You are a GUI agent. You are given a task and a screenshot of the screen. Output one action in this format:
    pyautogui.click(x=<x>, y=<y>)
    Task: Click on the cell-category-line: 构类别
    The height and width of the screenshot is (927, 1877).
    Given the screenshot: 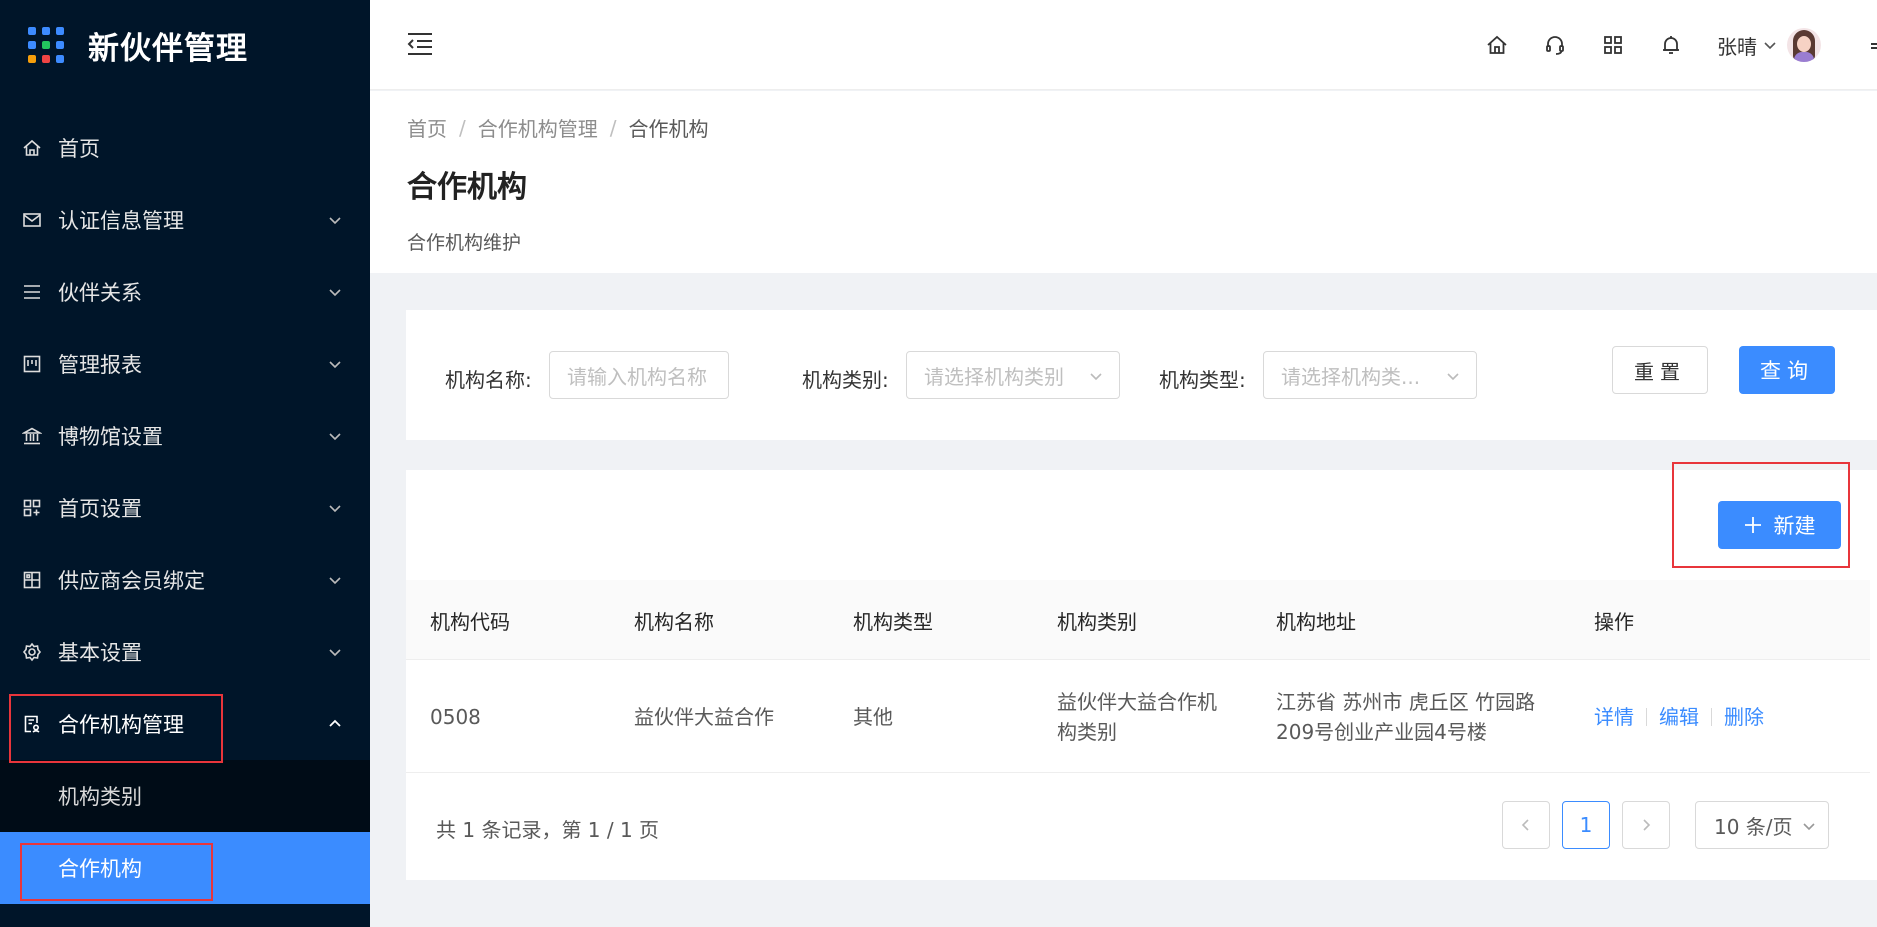 What is the action you would take?
    pyautogui.click(x=1087, y=731)
    